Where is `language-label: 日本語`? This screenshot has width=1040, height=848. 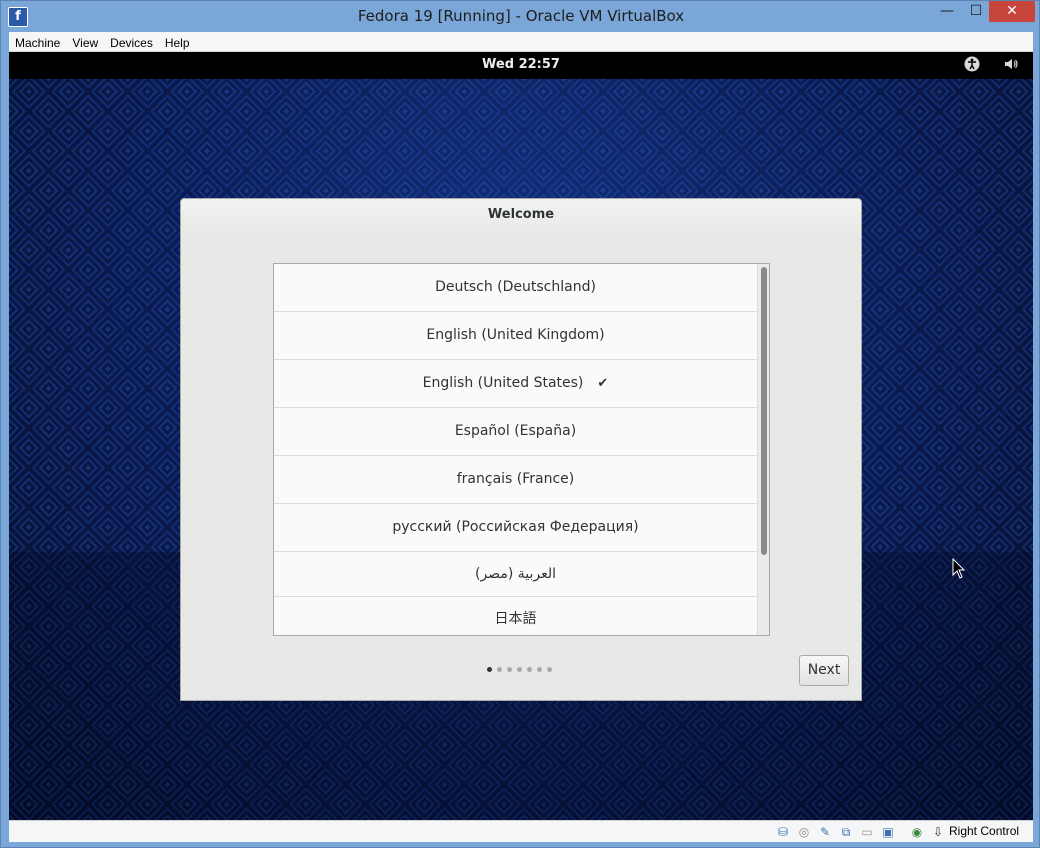 language-label: 日本語 is located at coordinates (515, 619).